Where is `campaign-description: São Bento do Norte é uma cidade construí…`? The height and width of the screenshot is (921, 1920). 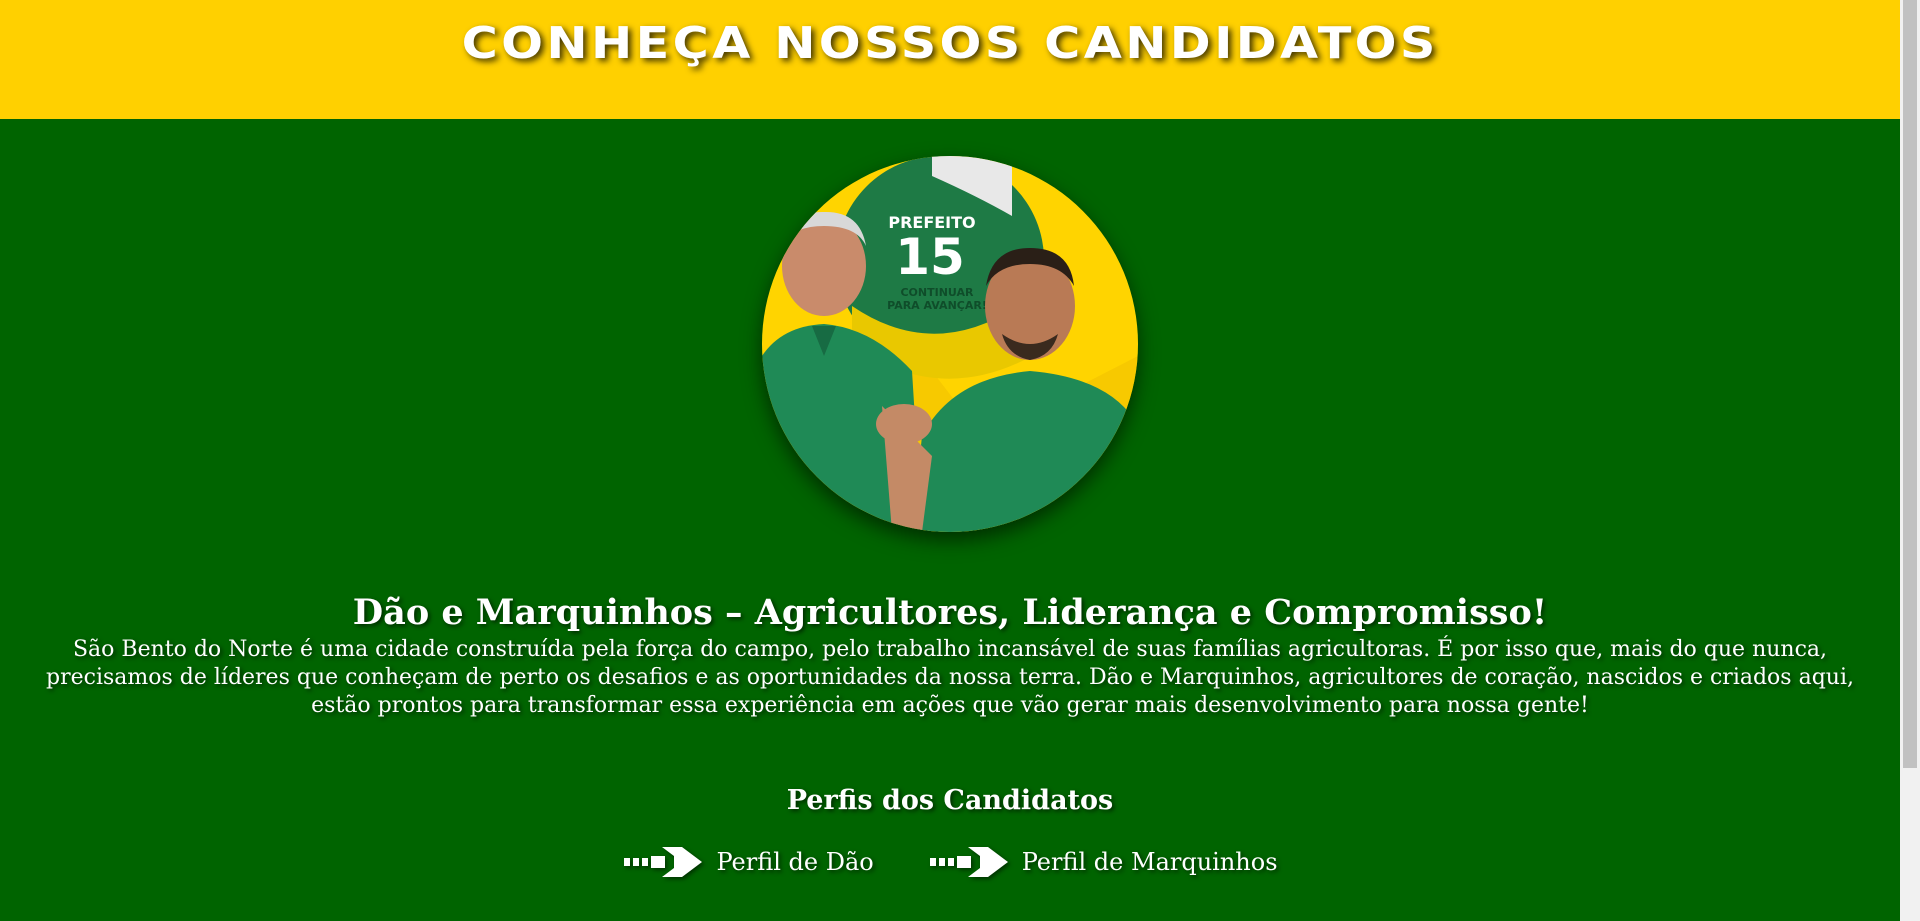 campaign-description: São Bento do Norte é uma cidade construí… is located at coordinates (950, 677).